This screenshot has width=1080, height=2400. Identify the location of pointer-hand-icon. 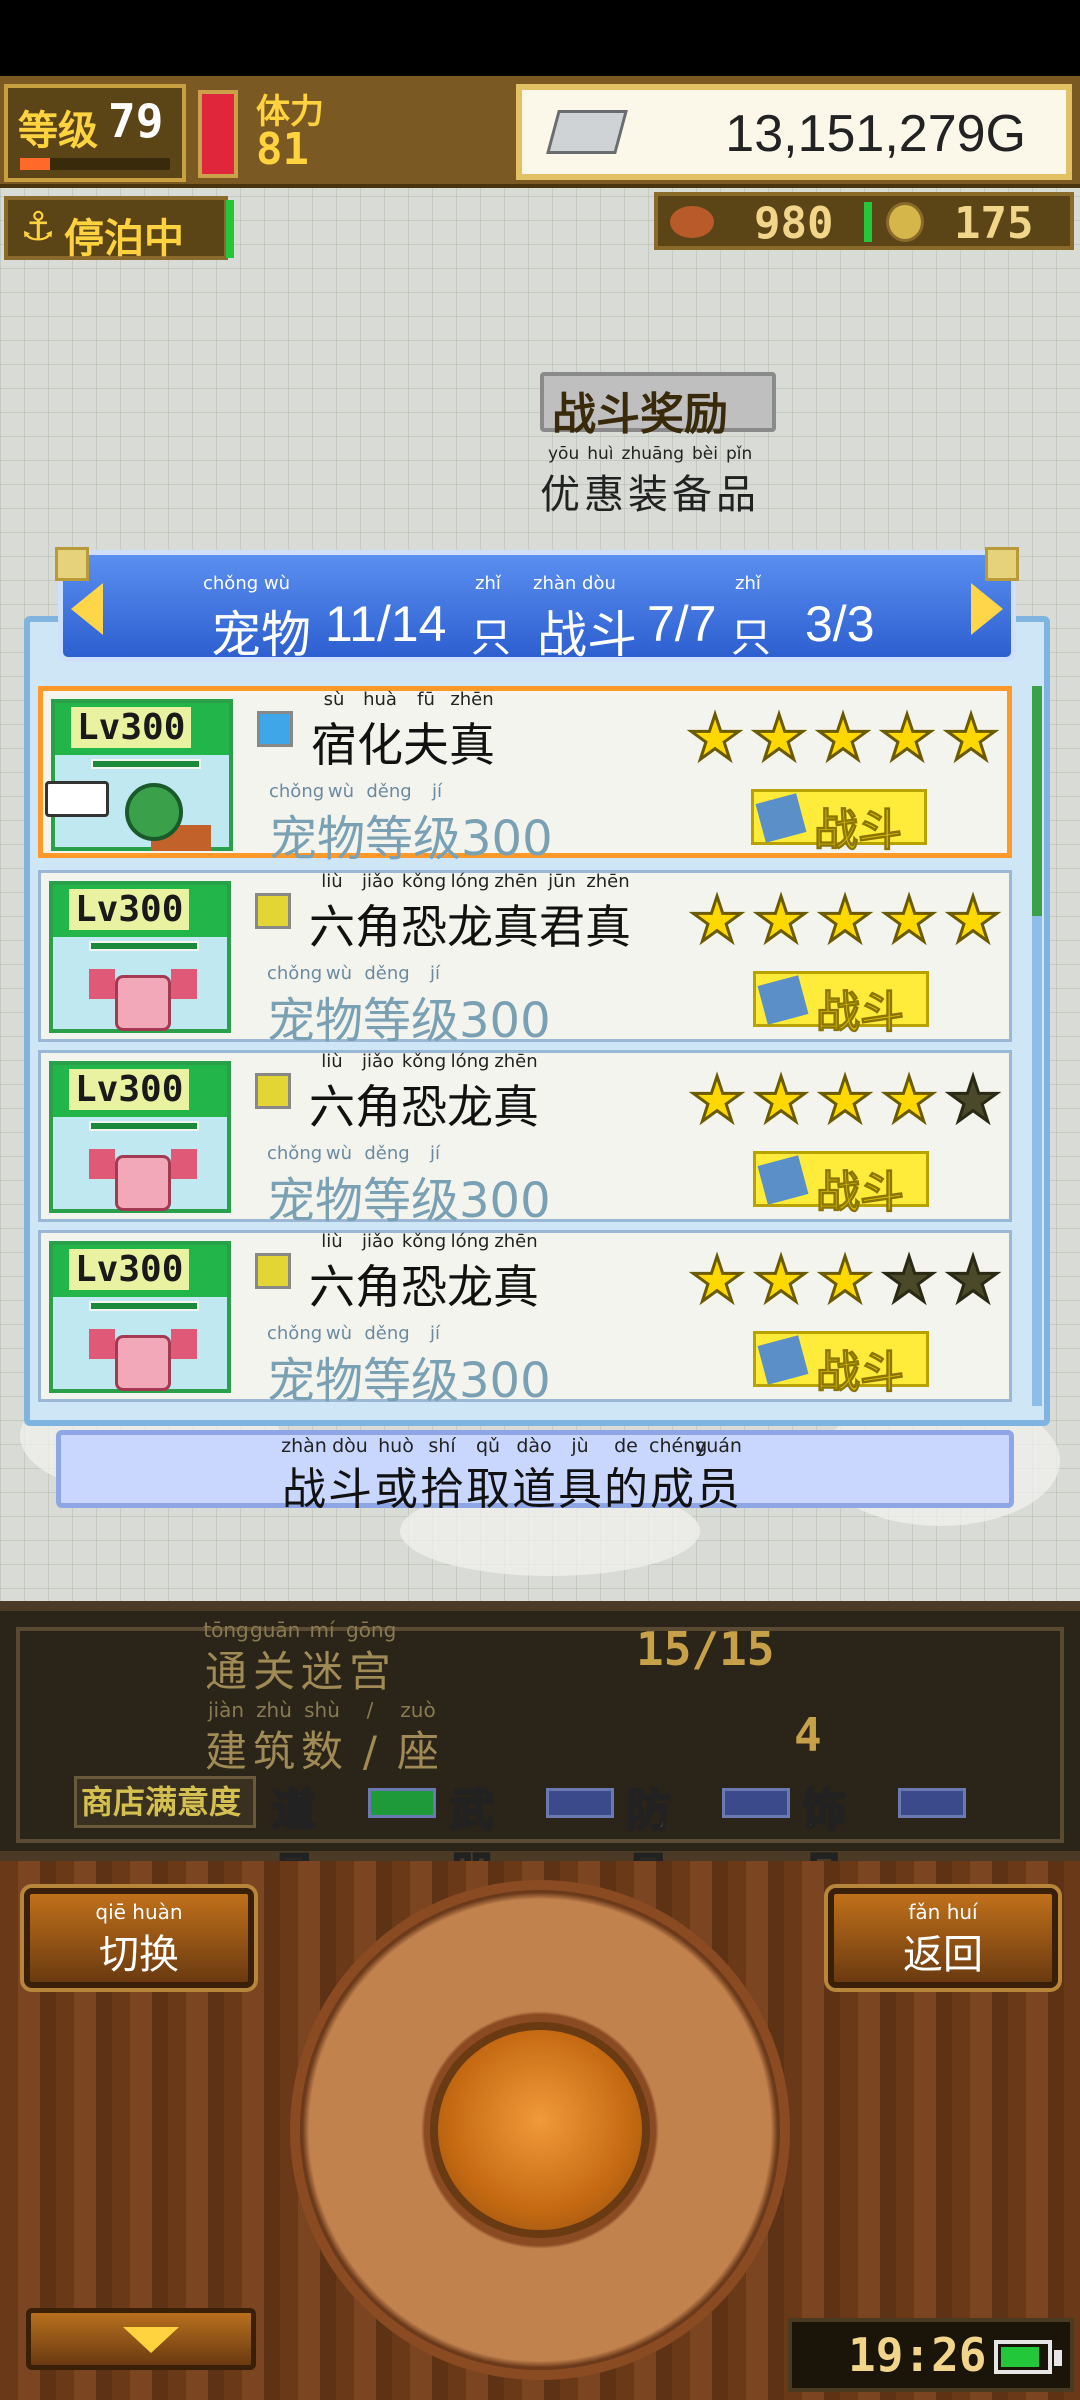
(77, 799).